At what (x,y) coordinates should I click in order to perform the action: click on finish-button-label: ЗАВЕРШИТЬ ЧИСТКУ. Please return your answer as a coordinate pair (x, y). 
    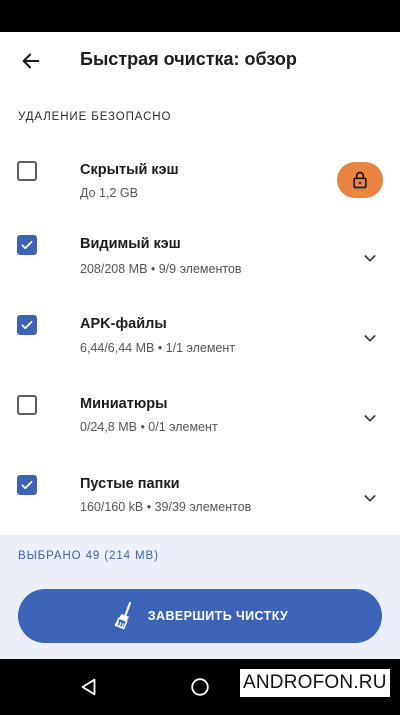
    Looking at the image, I should click on (218, 616).